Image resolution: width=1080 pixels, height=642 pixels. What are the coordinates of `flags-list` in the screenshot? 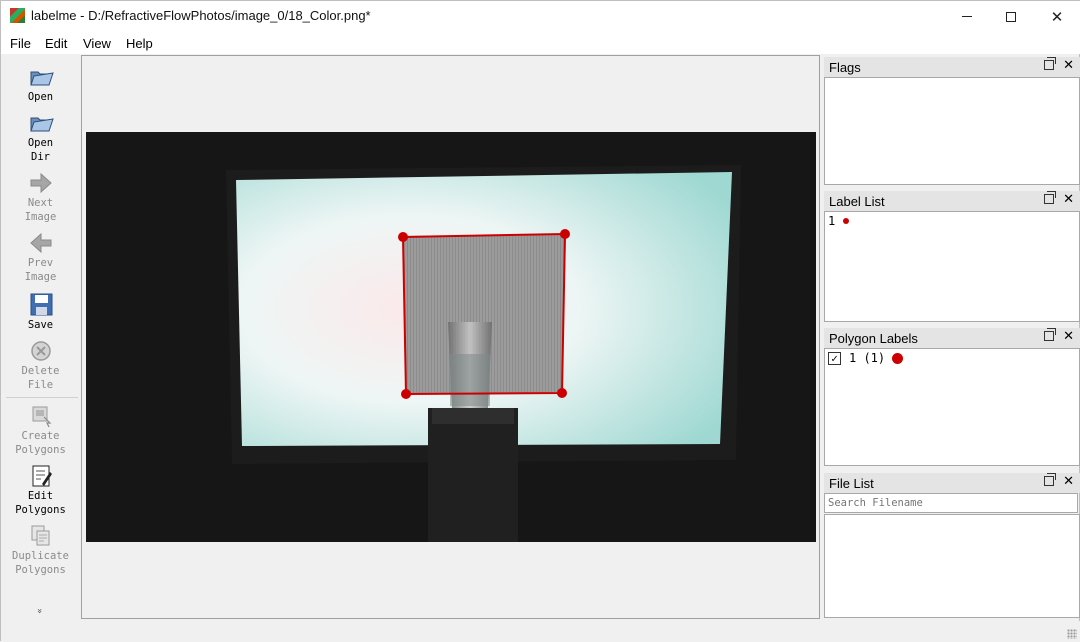 It's located at (952, 131).